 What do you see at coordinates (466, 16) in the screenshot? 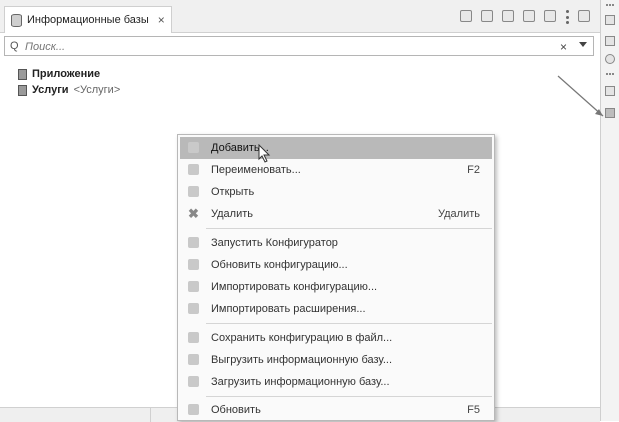
I see `list-view-icon` at bounding box center [466, 16].